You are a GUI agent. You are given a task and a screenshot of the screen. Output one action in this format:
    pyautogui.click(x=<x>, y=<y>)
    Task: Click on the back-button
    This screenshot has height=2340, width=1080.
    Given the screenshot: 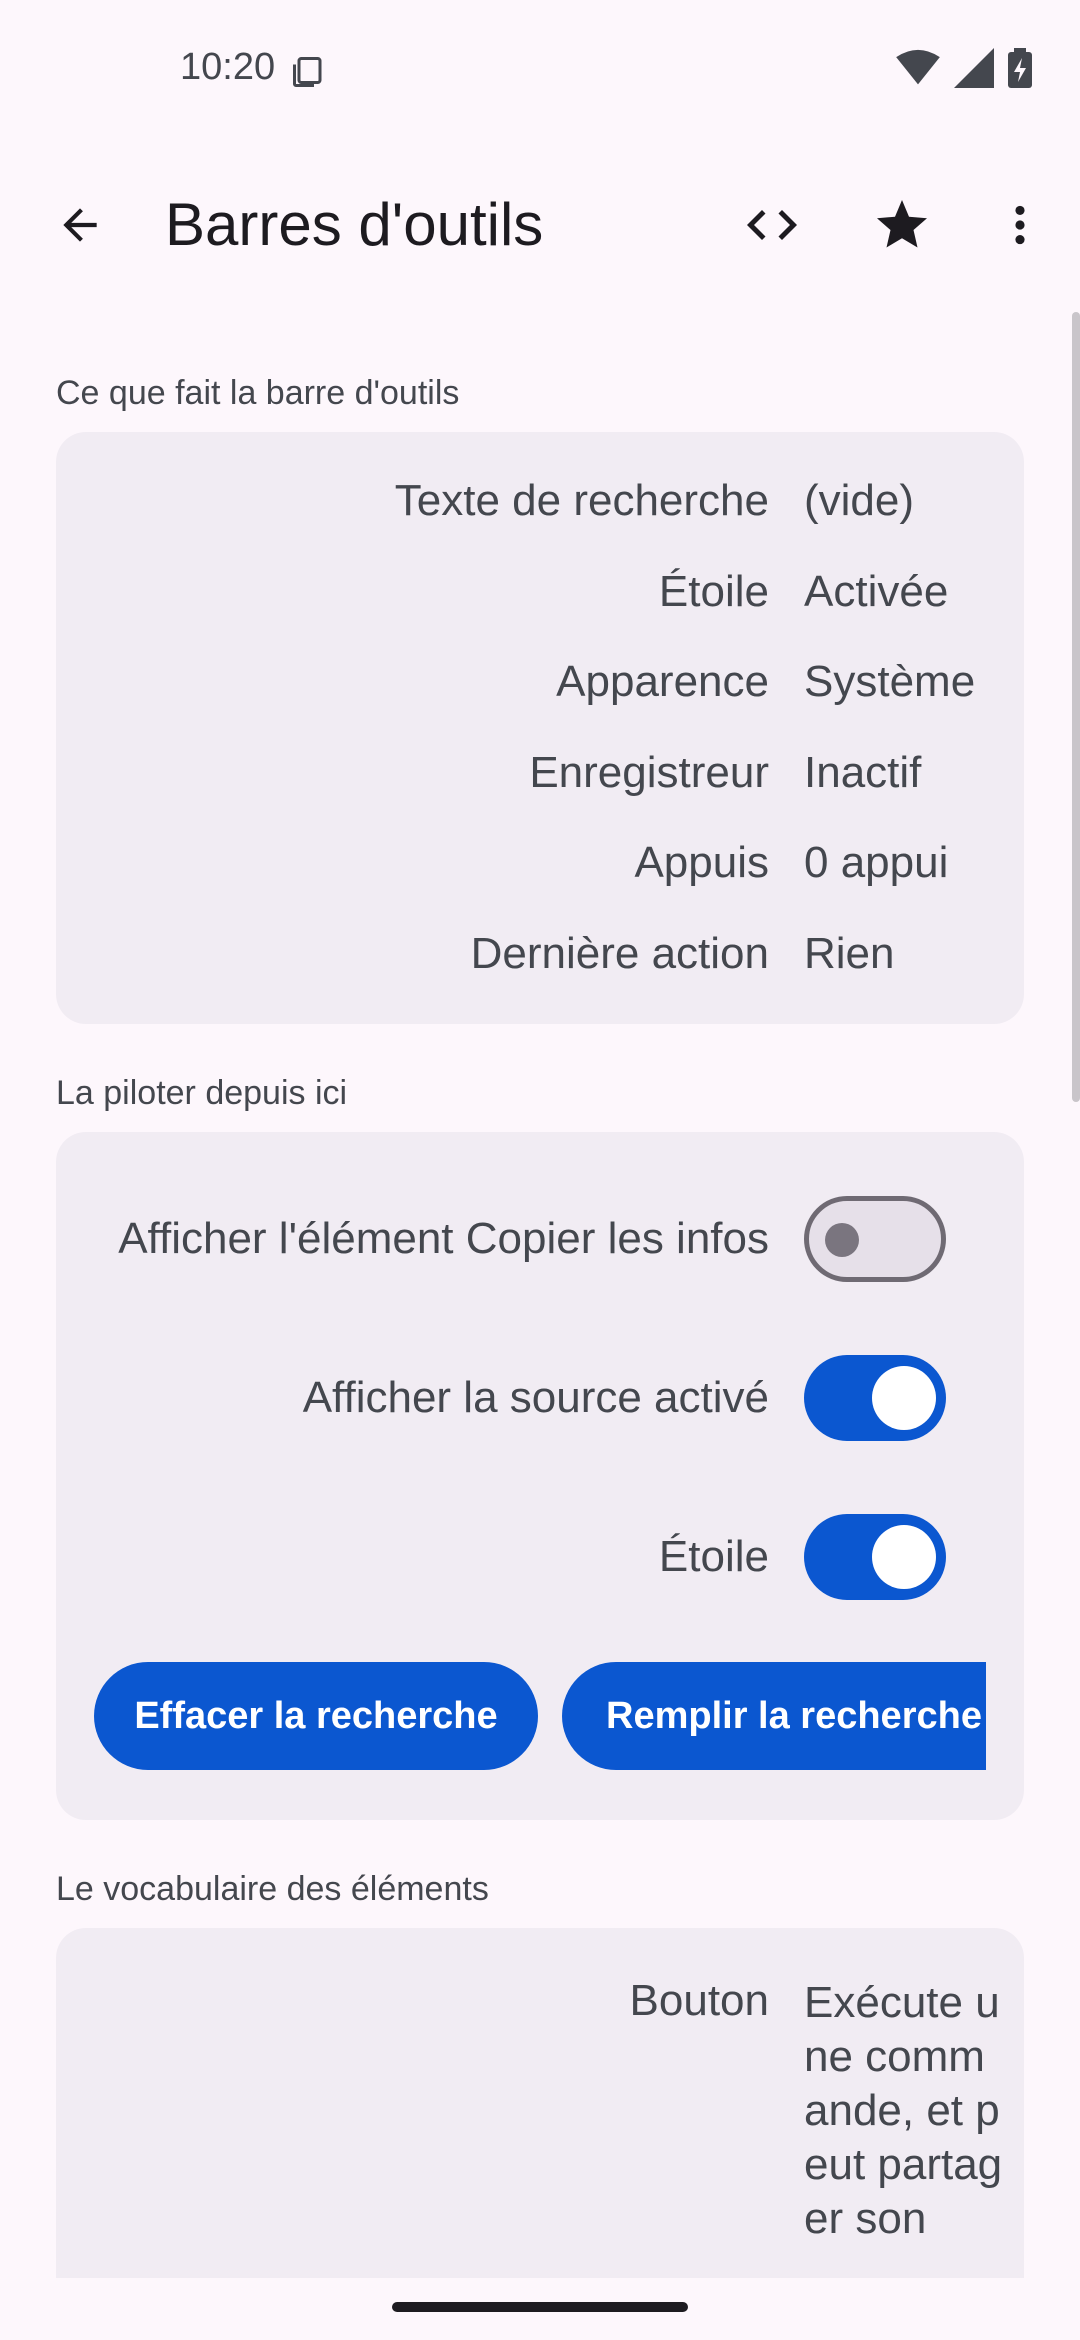 What is the action you would take?
    pyautogui.click(x=80, y=225)
    